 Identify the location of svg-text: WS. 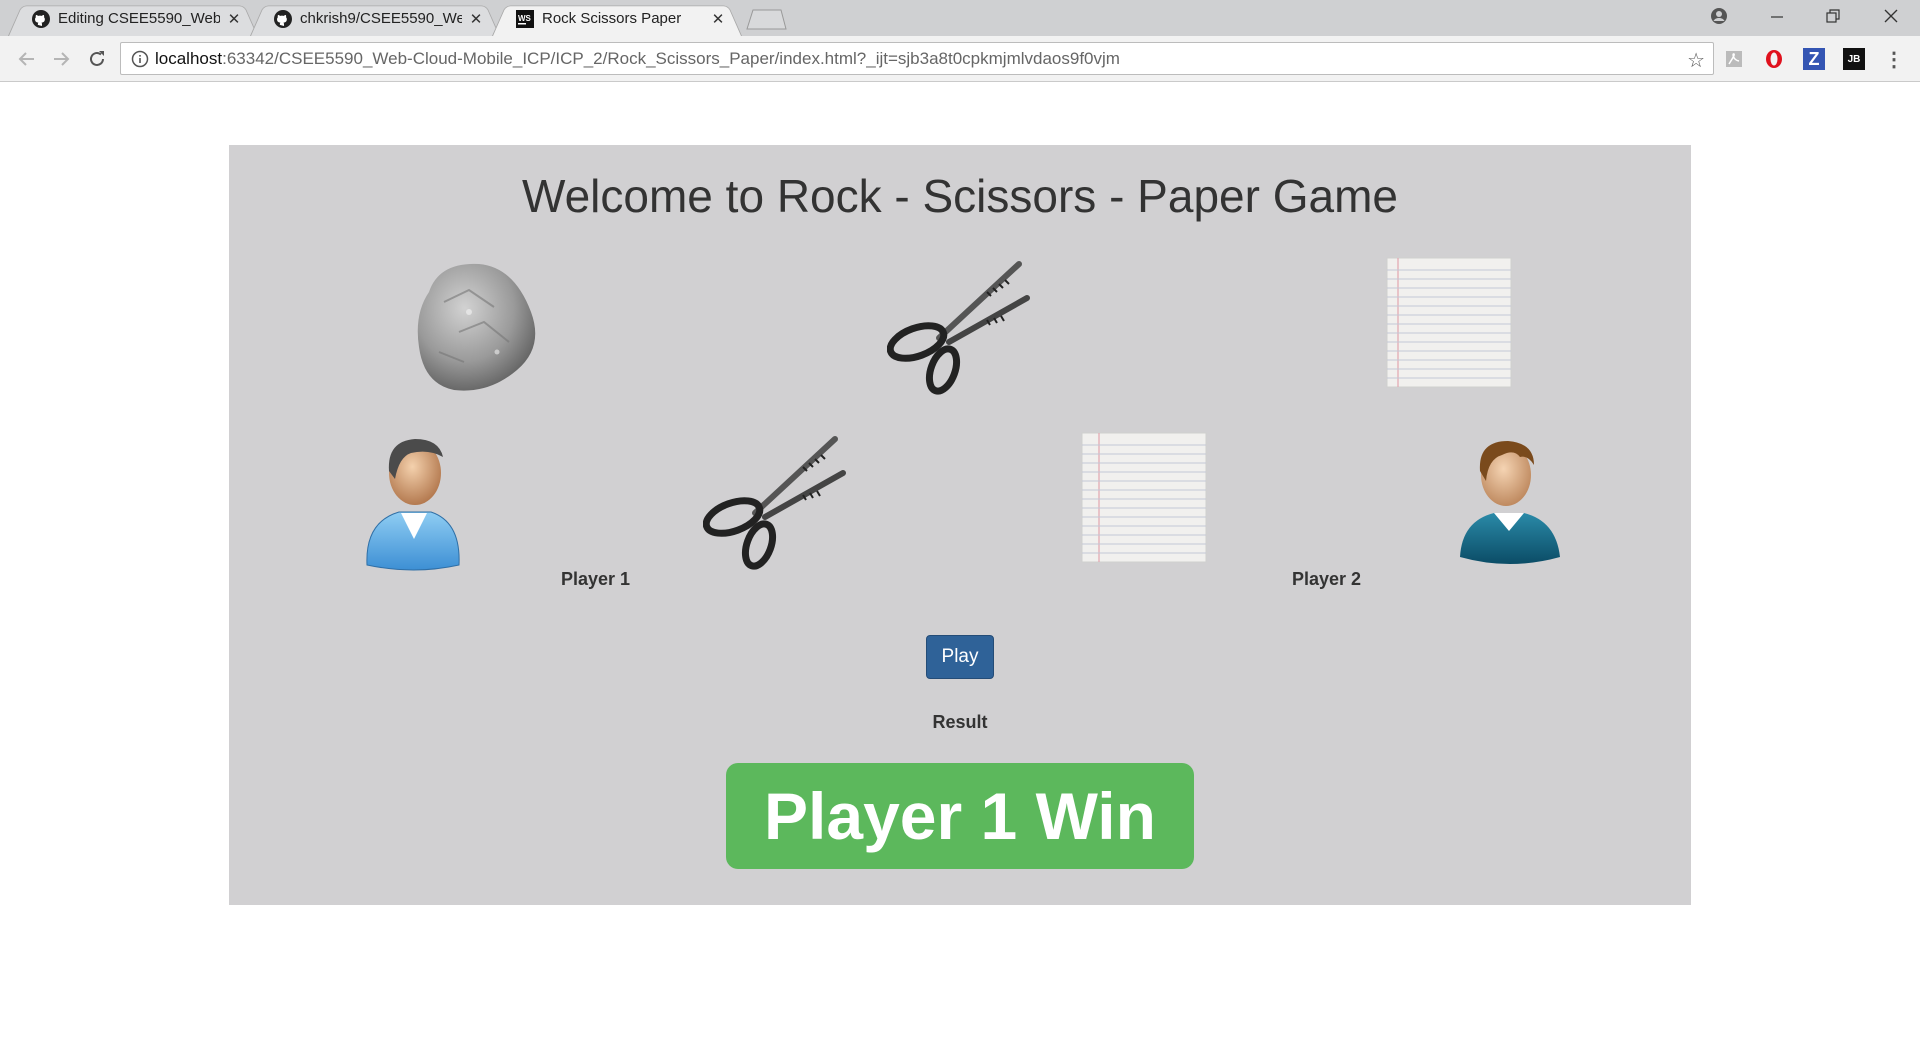
(525, 18).